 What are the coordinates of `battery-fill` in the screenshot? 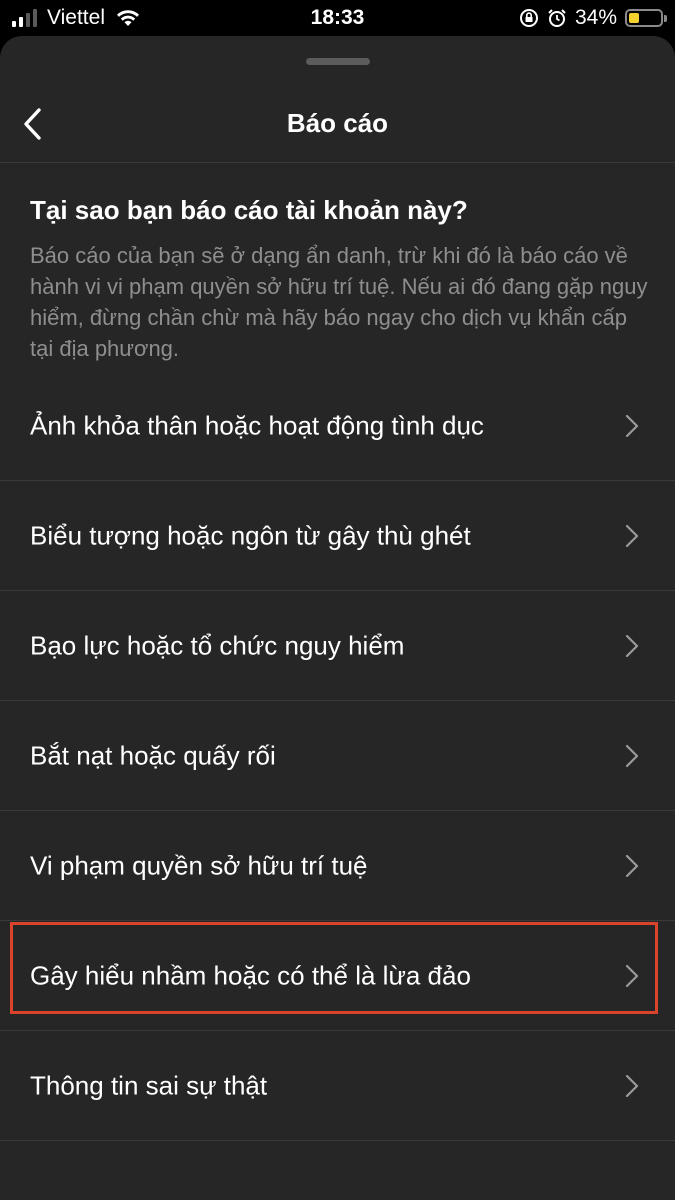 It's located at (634, 18).